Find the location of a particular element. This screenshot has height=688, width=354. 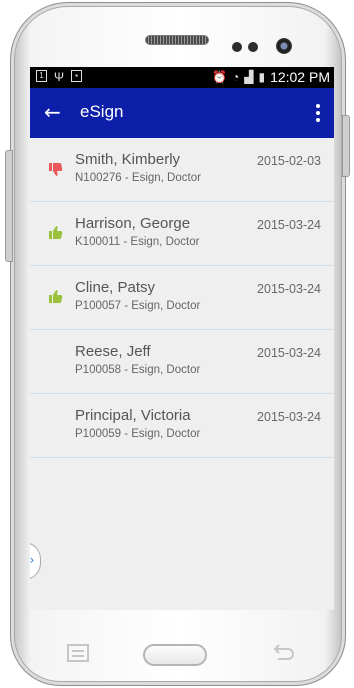

patient-detail: P100057 - Esign, Doctor is located at coordinates (138, 306).